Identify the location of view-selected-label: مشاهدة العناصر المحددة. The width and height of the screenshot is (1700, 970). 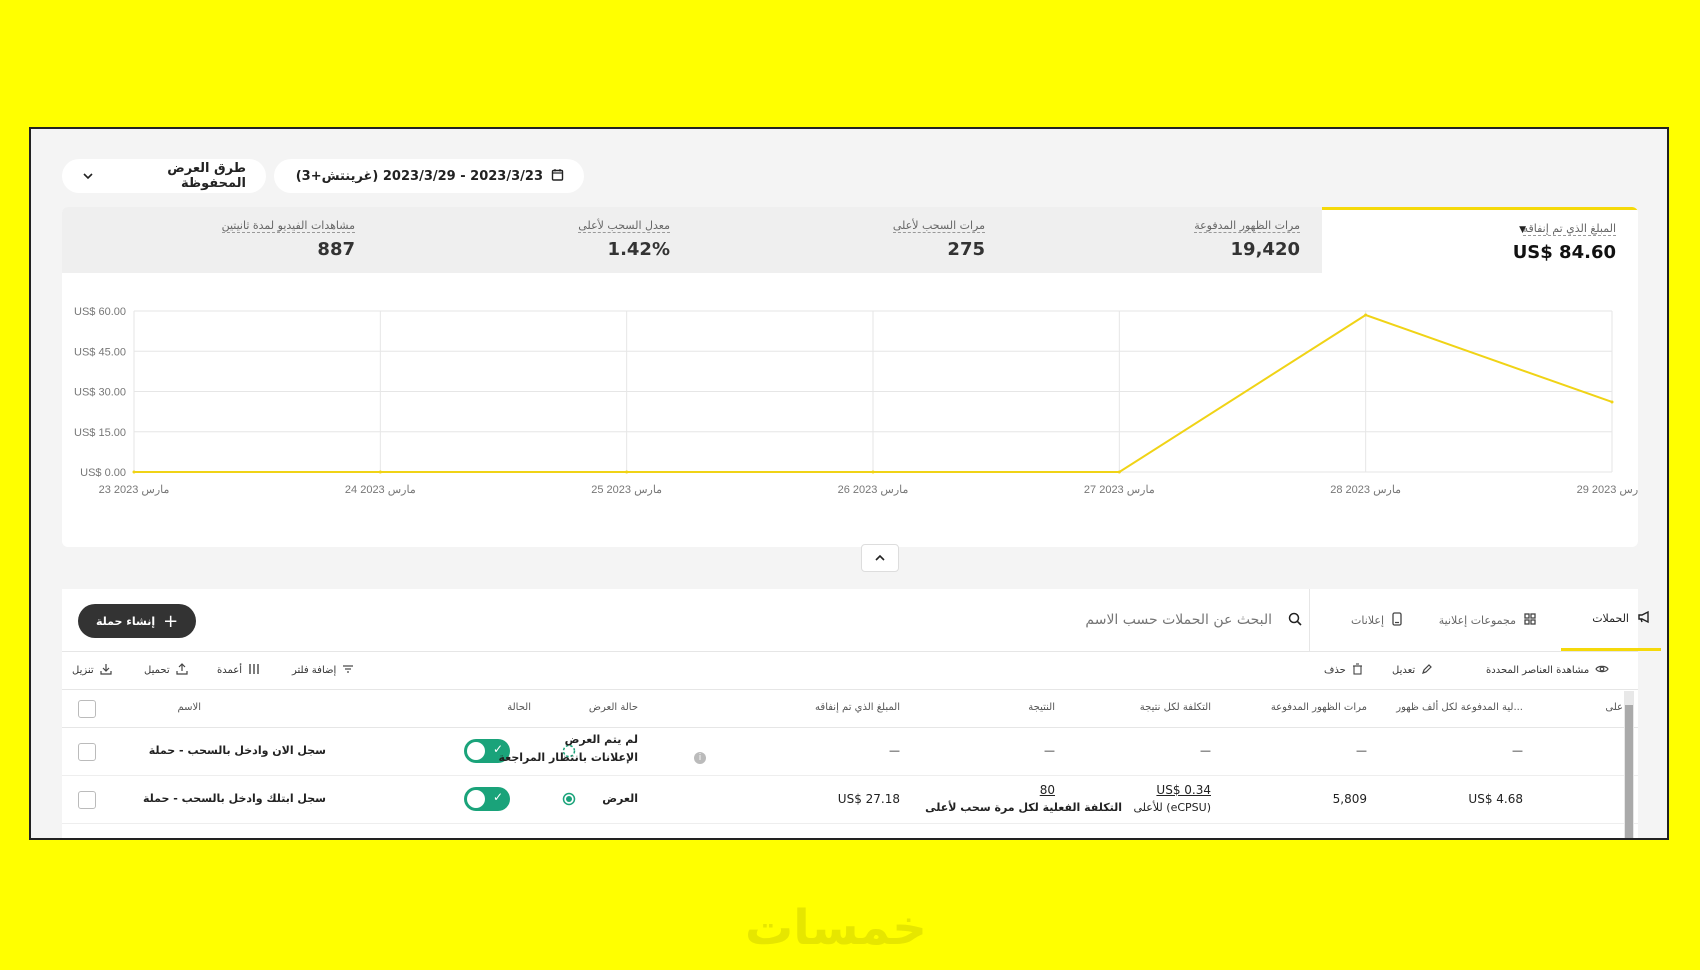
(1538, 670).